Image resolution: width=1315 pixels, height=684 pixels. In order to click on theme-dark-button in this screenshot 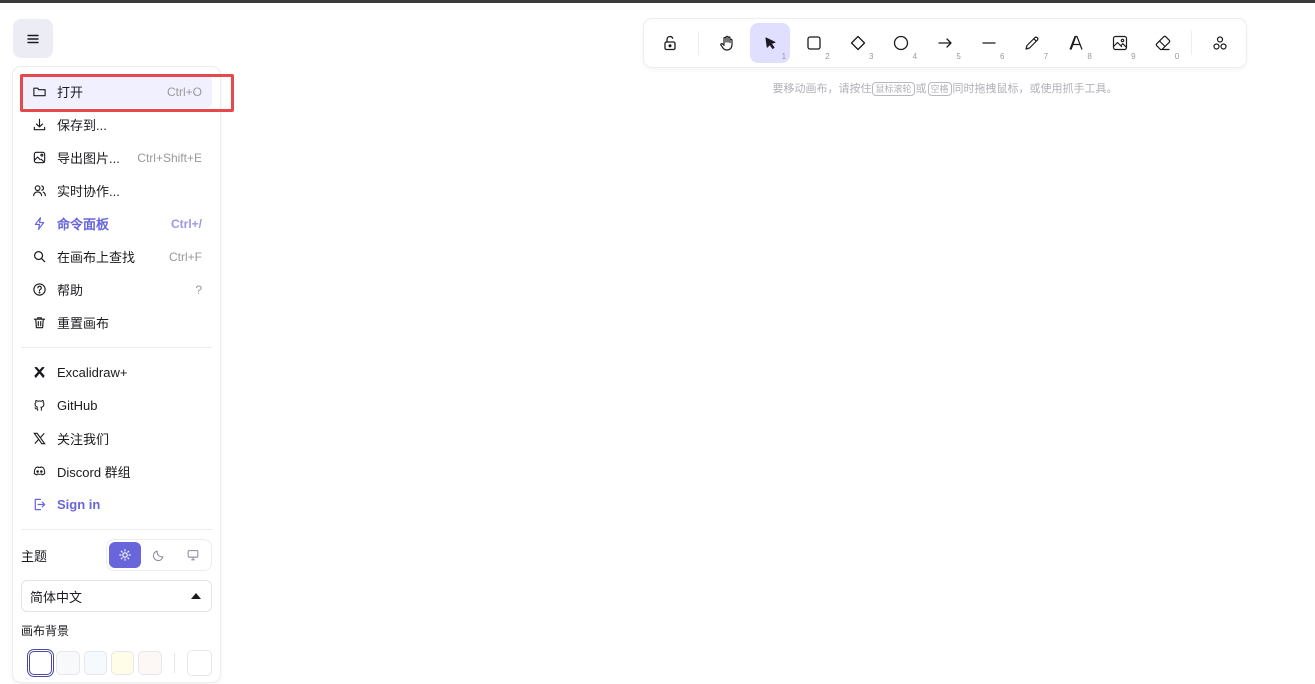, I will do `click(159, 555)`.